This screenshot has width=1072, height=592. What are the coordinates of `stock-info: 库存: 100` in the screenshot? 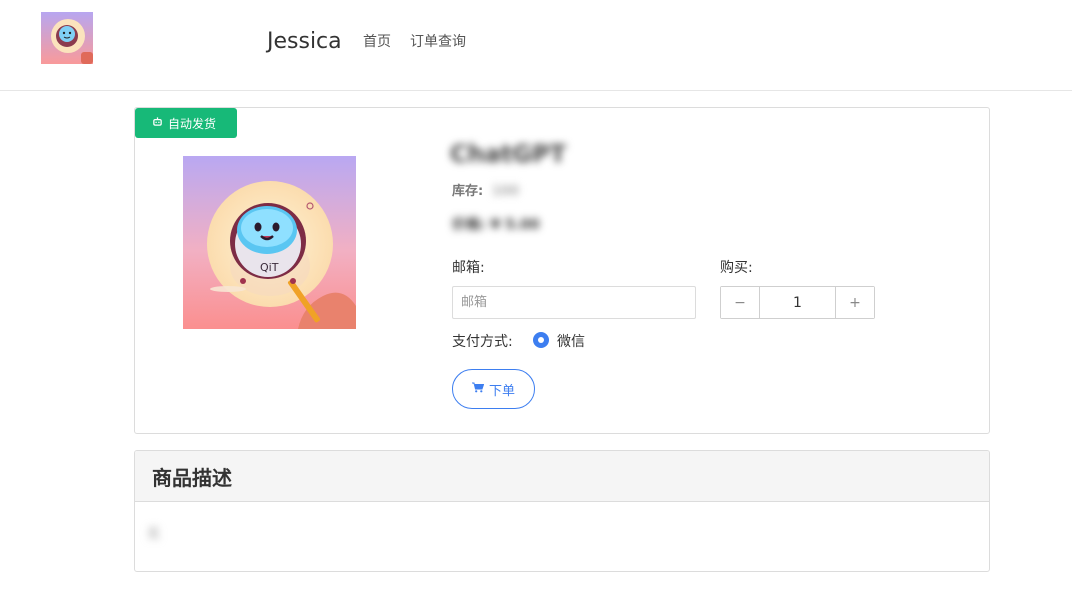 It's located at (485, 189).